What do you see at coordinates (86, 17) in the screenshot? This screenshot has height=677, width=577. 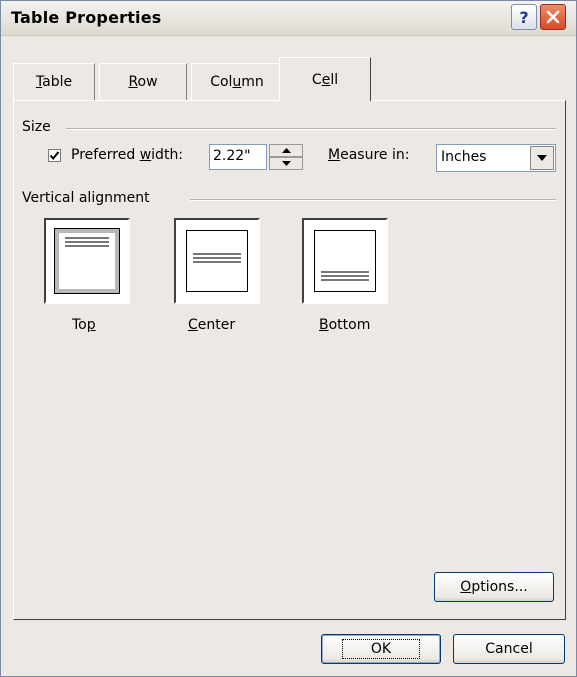 I see `dialog-title: Table Properties` at bounding box center [86, 17].